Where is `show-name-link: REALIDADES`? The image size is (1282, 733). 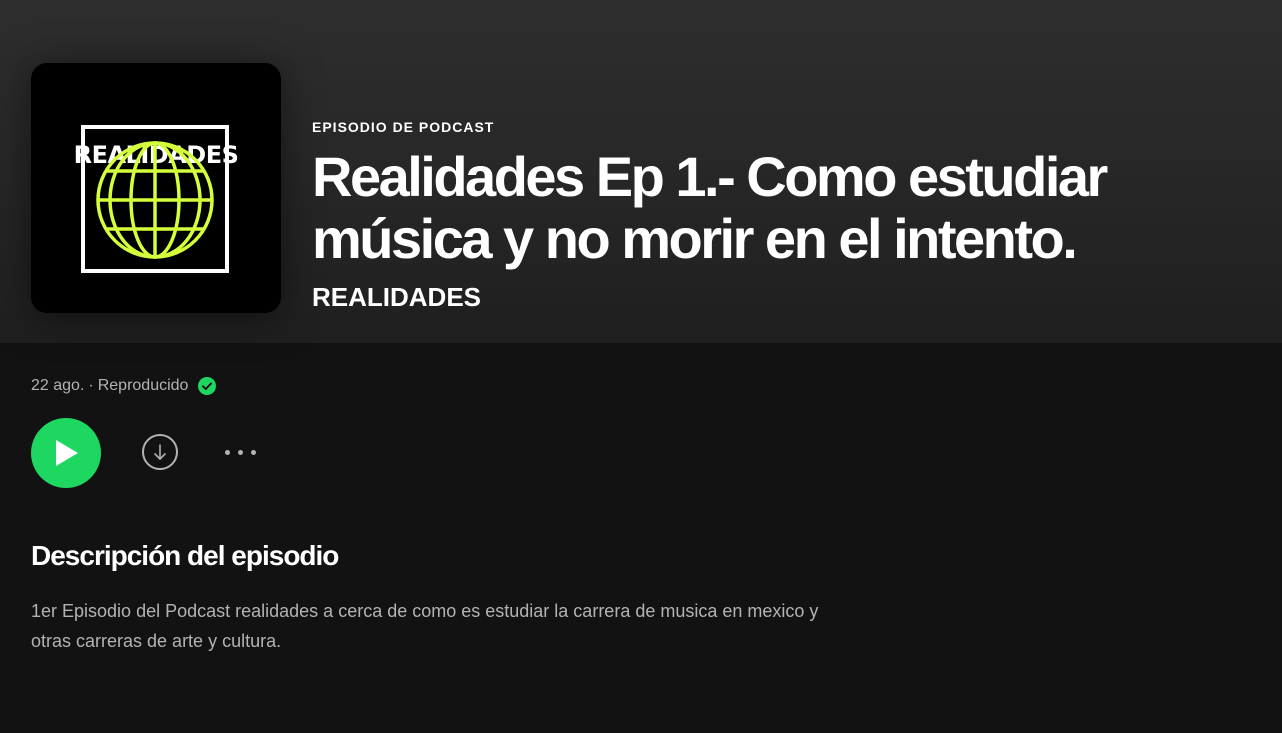
show-name-link: REALIDADES is located at coordinates (777, 297).